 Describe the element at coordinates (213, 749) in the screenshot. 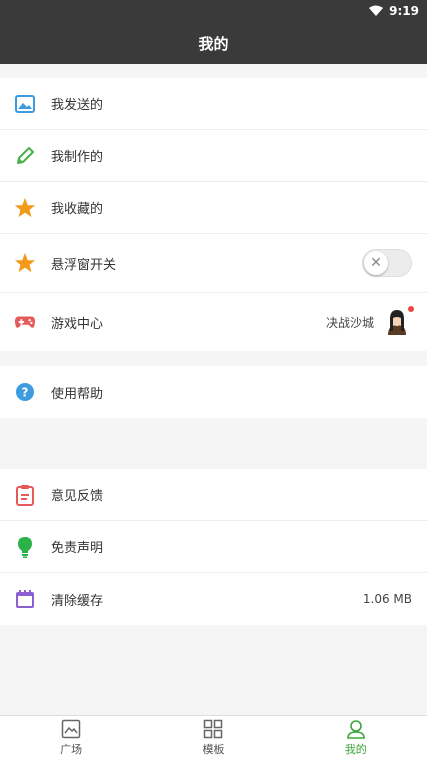

I see `tab-label: 模板` at that location.